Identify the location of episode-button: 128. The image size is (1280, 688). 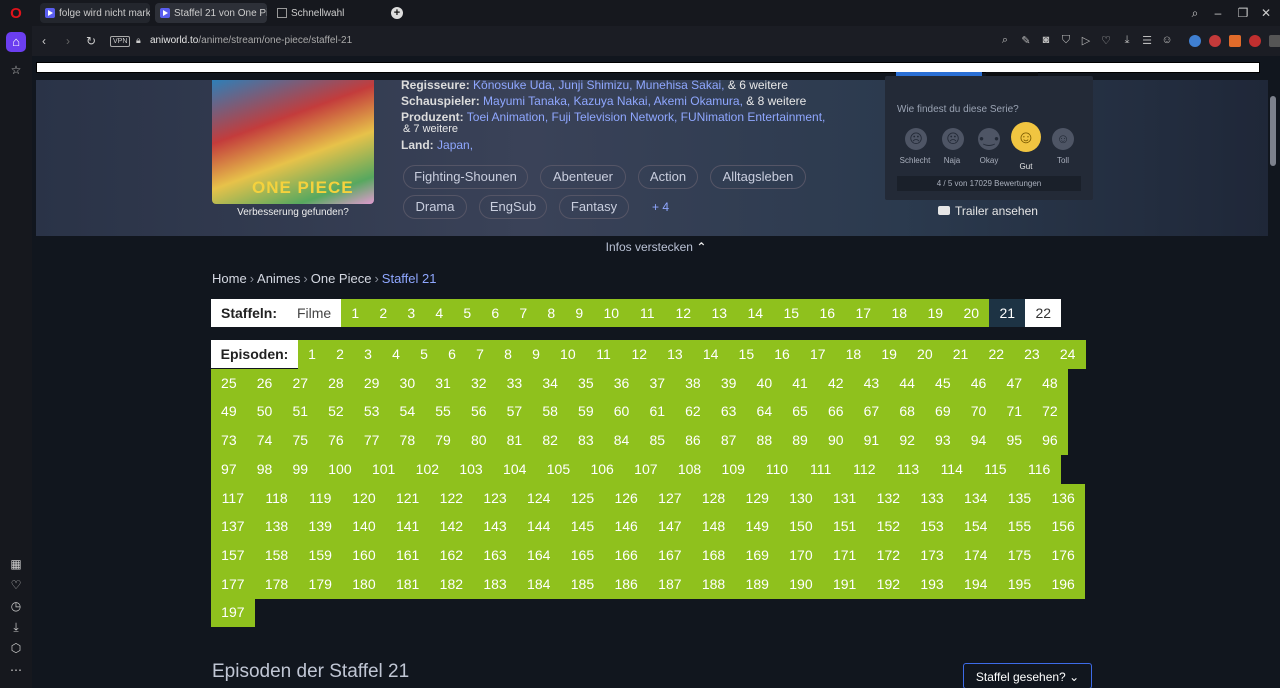
(714, 498).